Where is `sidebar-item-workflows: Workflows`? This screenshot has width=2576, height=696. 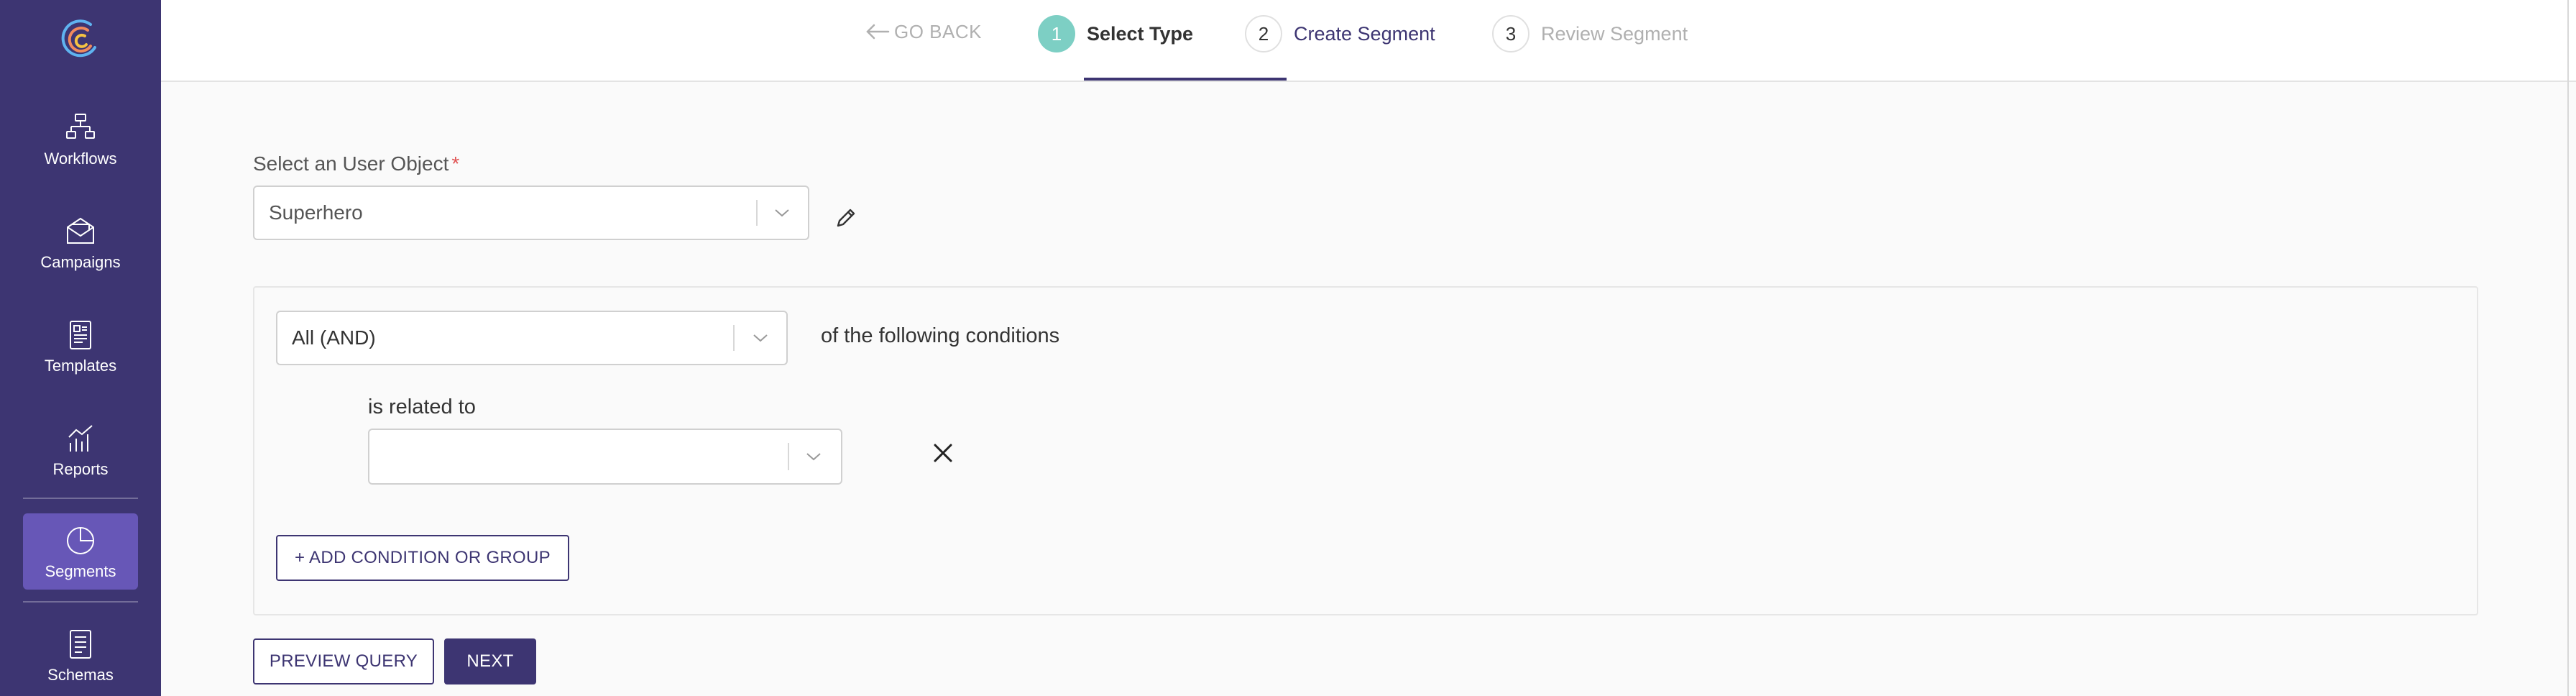 sidebar-item-workflows: Workflows is located at coordinates (80, 139).